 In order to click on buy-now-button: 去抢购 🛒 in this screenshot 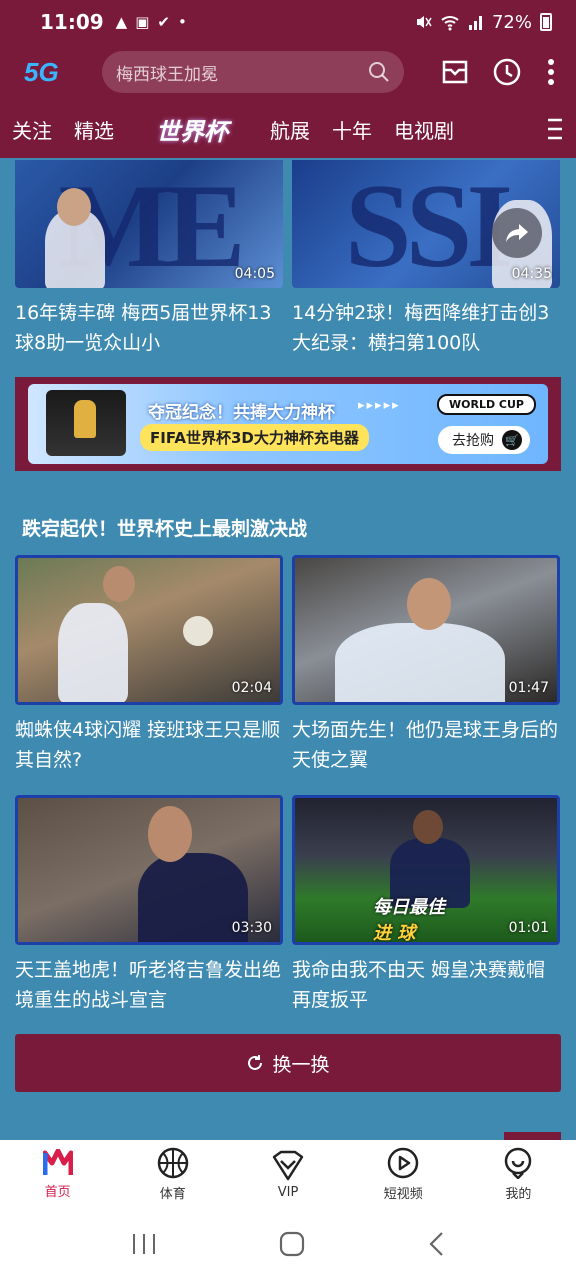, I will do `click(484, 440)`.